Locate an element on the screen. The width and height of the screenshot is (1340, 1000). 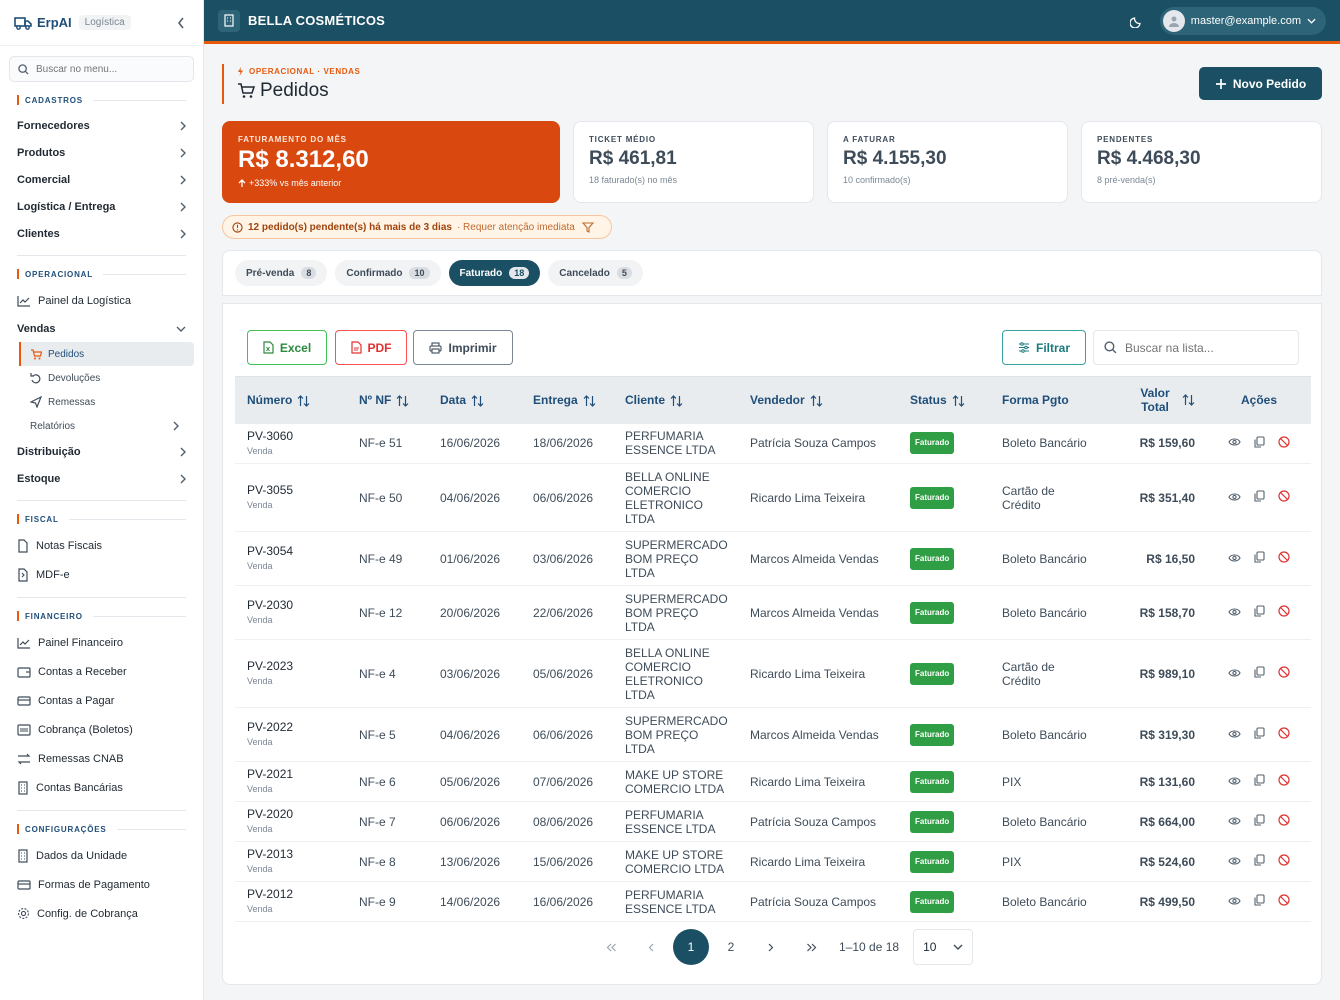
moon-icon is located at coordinates (1136, 21).